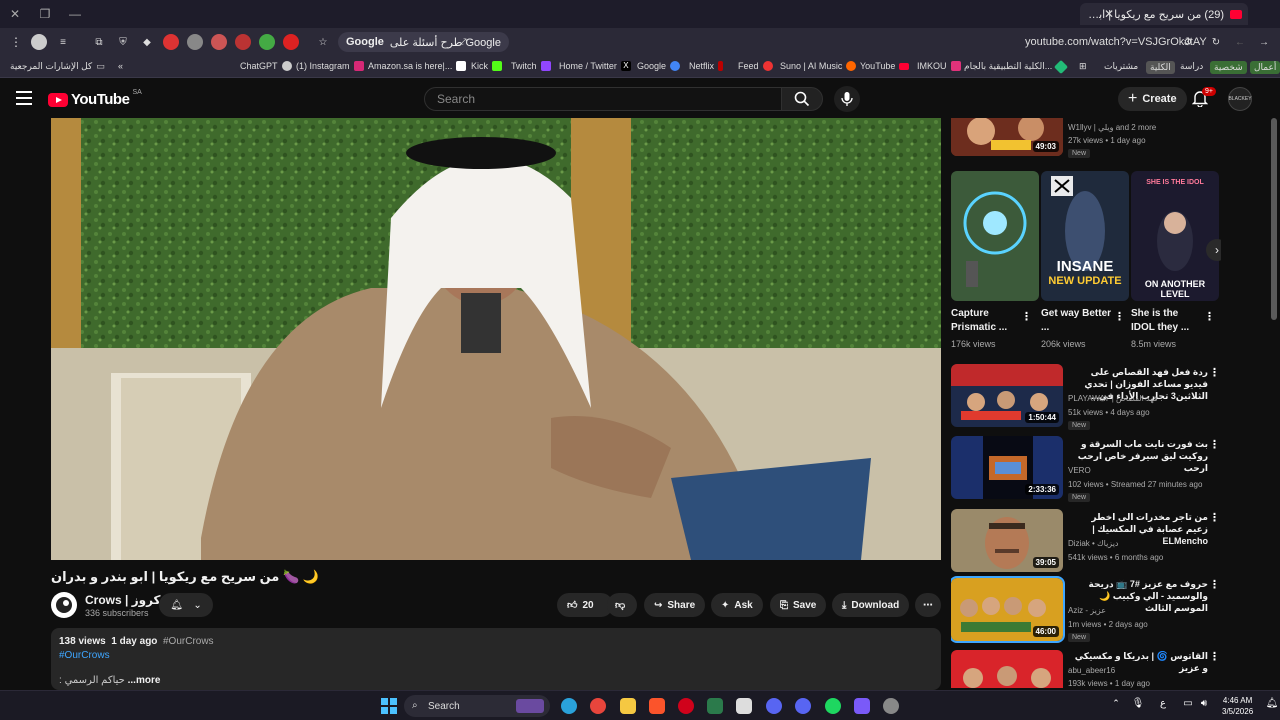 This screenshot has height=720, width=1280. I want to click on scrollbar-thumb, so click(1274, 219).